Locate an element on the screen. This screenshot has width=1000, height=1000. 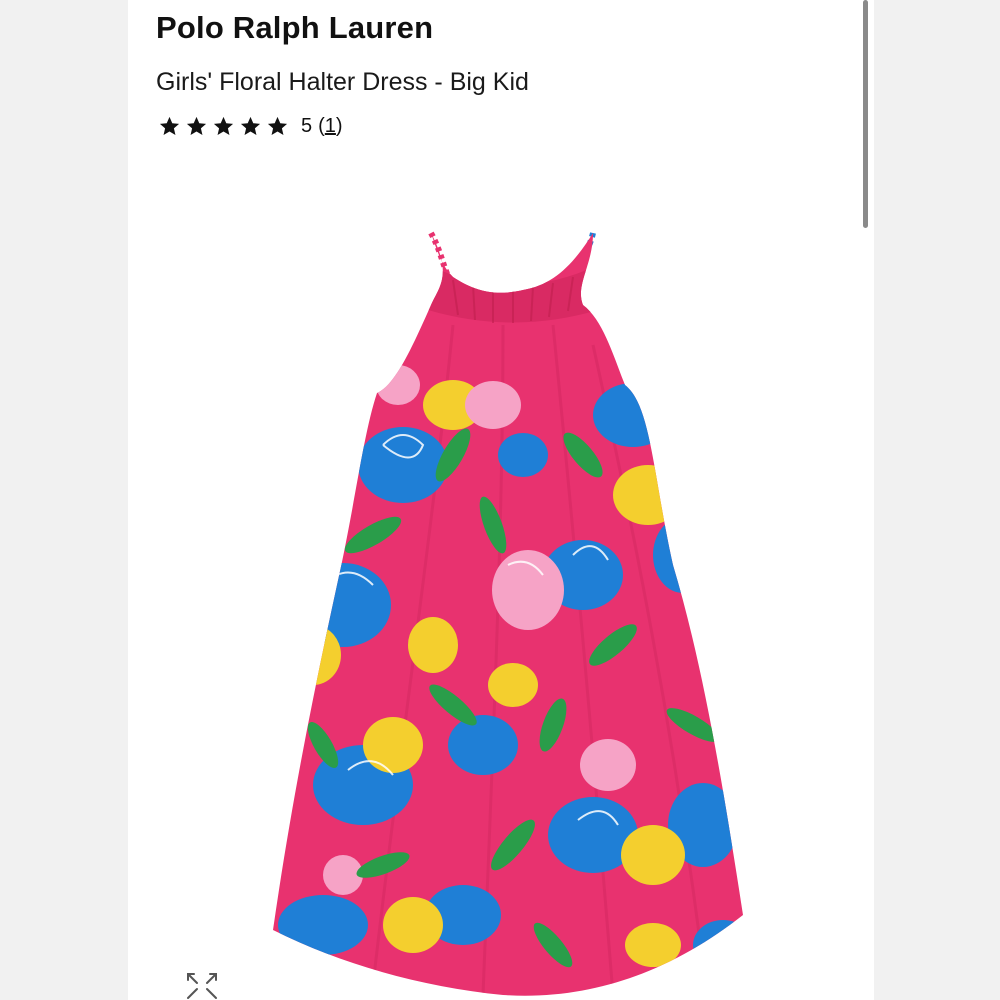
review-count-link: 1 is located at coordinates (330, 126).